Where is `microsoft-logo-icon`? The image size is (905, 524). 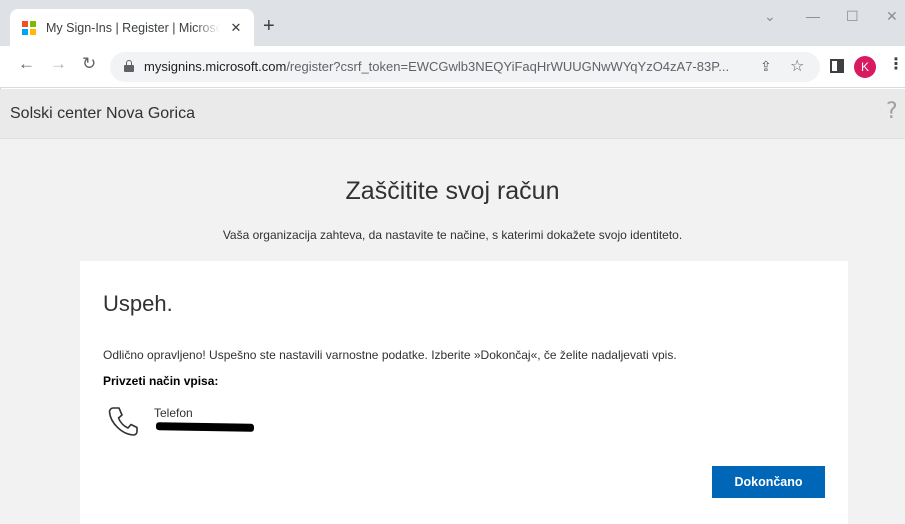
microsoft-logo-icon is located at coordinates (29, 27).